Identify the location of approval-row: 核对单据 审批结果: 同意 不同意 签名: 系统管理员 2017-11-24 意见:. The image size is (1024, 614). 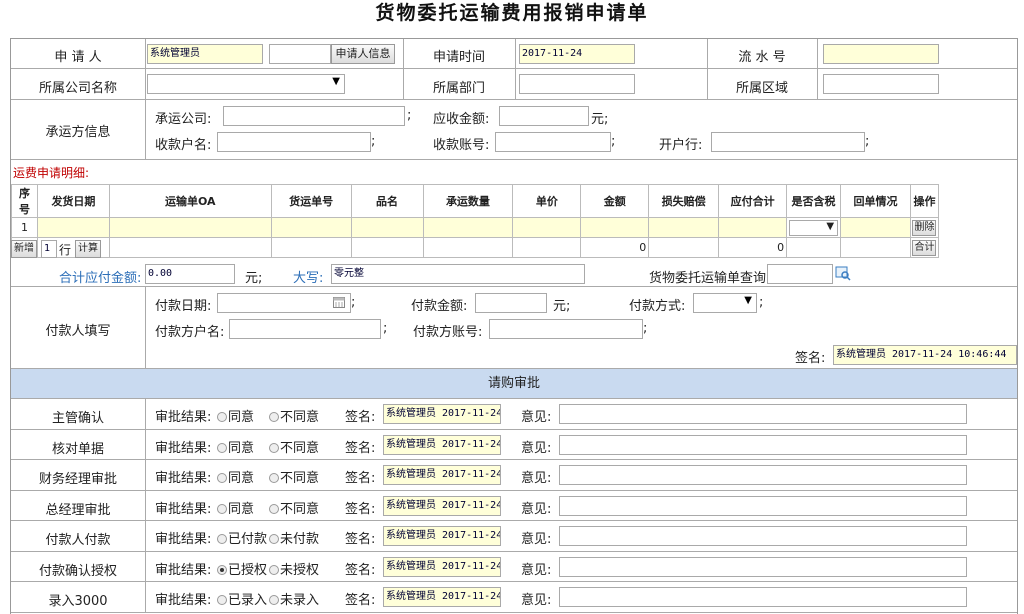
(514, 444).